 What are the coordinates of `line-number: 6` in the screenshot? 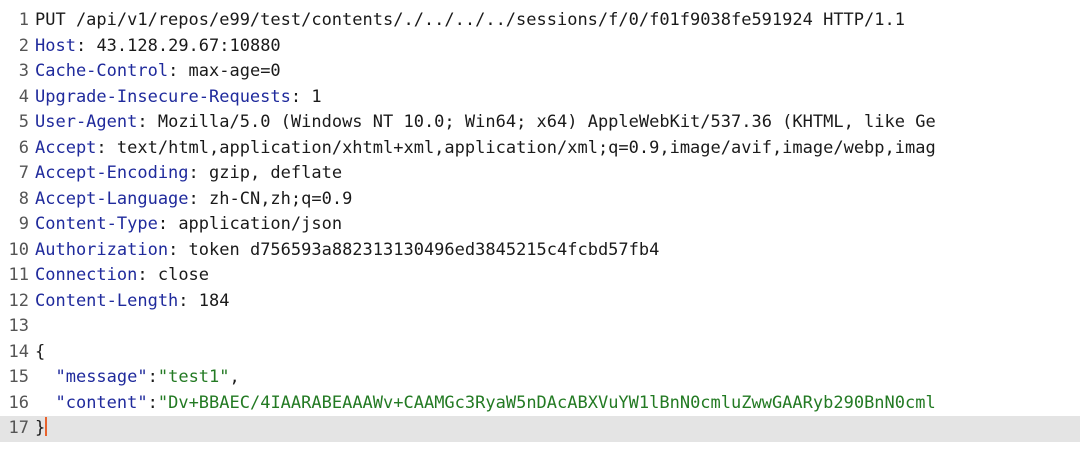 It's located at (23, 147).